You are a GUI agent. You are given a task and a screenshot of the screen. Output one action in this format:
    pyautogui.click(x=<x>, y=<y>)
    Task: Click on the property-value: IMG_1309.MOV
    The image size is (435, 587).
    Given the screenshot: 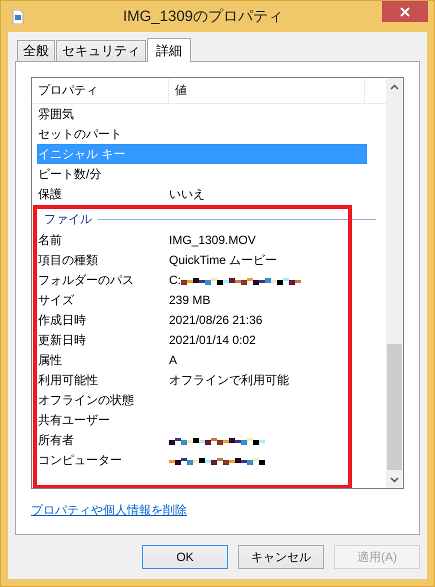 What is the action you would take?
    pyautogui.click(x=212, y=240)
    